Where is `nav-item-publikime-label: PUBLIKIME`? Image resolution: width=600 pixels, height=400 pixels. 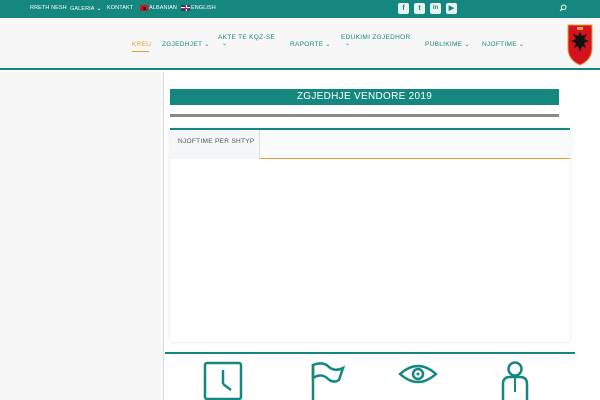
nav-item-publikime-label: PUBLIKIME is located at coordinates (444, 44).